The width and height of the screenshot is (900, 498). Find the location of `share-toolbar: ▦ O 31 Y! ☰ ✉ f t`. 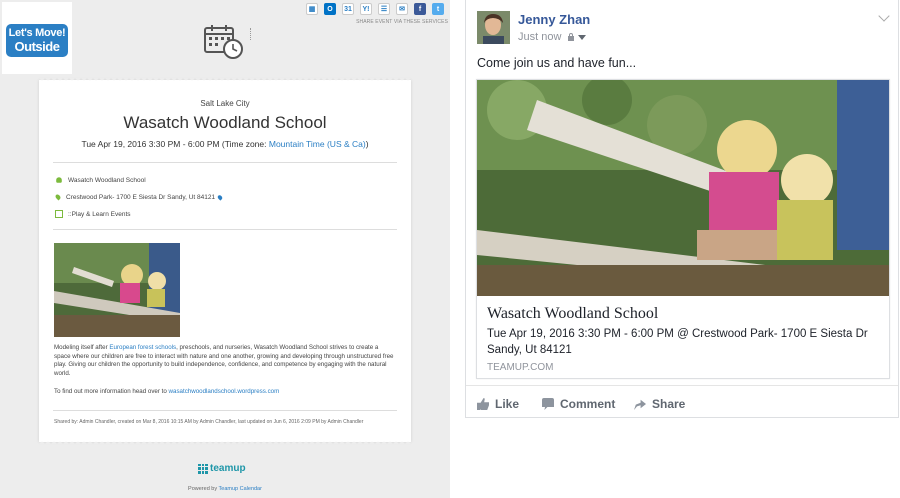

share-toolbar: ▦ O 31 Y! ☰ ✉ f t is located at coordinates (375, 9).